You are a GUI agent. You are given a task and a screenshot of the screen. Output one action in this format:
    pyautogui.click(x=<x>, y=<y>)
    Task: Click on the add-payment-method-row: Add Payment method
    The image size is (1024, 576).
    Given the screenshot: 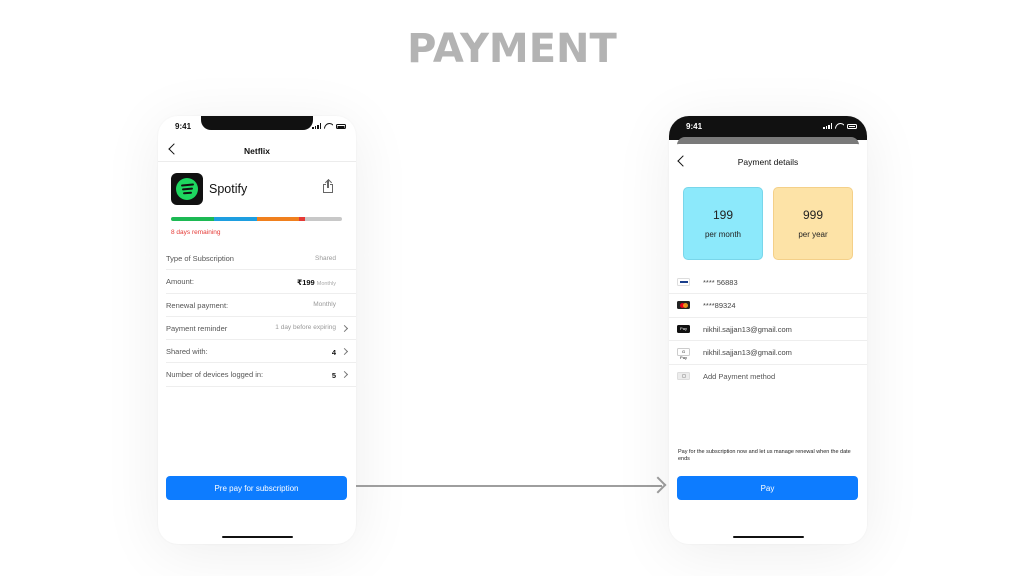 What is the action you would take?
    pyautogui.click(x=768, y=376)
    